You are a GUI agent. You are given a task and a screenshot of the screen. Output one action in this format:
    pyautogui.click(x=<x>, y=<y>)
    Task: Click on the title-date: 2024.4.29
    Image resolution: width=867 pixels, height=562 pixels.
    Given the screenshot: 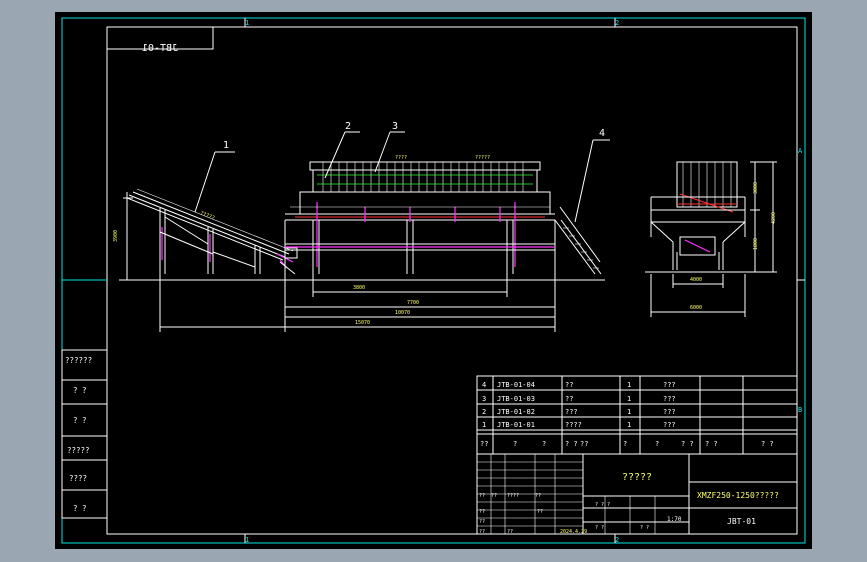 What is the action you would take?
    pyautogui.click(x=573, y=532)
    